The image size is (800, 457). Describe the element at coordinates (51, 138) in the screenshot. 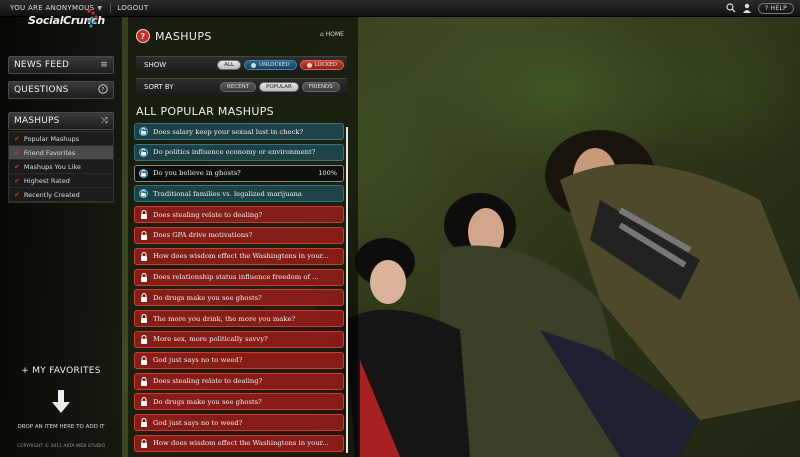

I see `submenu-item-label: Popular Mashups` at that location.